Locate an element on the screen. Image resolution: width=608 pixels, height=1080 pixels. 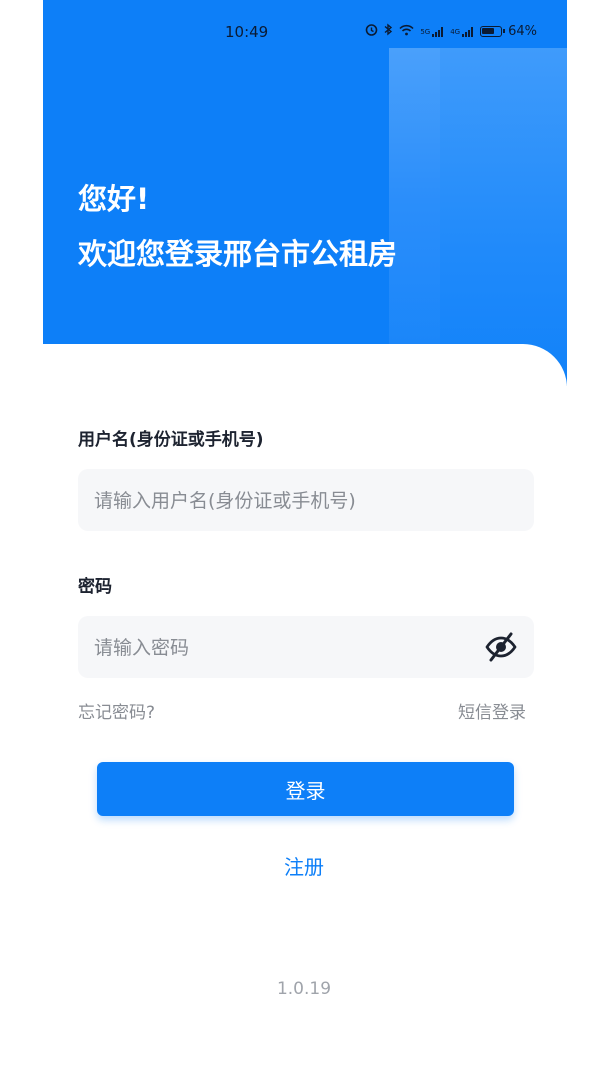
password-field is located at coordinates (306, 648).